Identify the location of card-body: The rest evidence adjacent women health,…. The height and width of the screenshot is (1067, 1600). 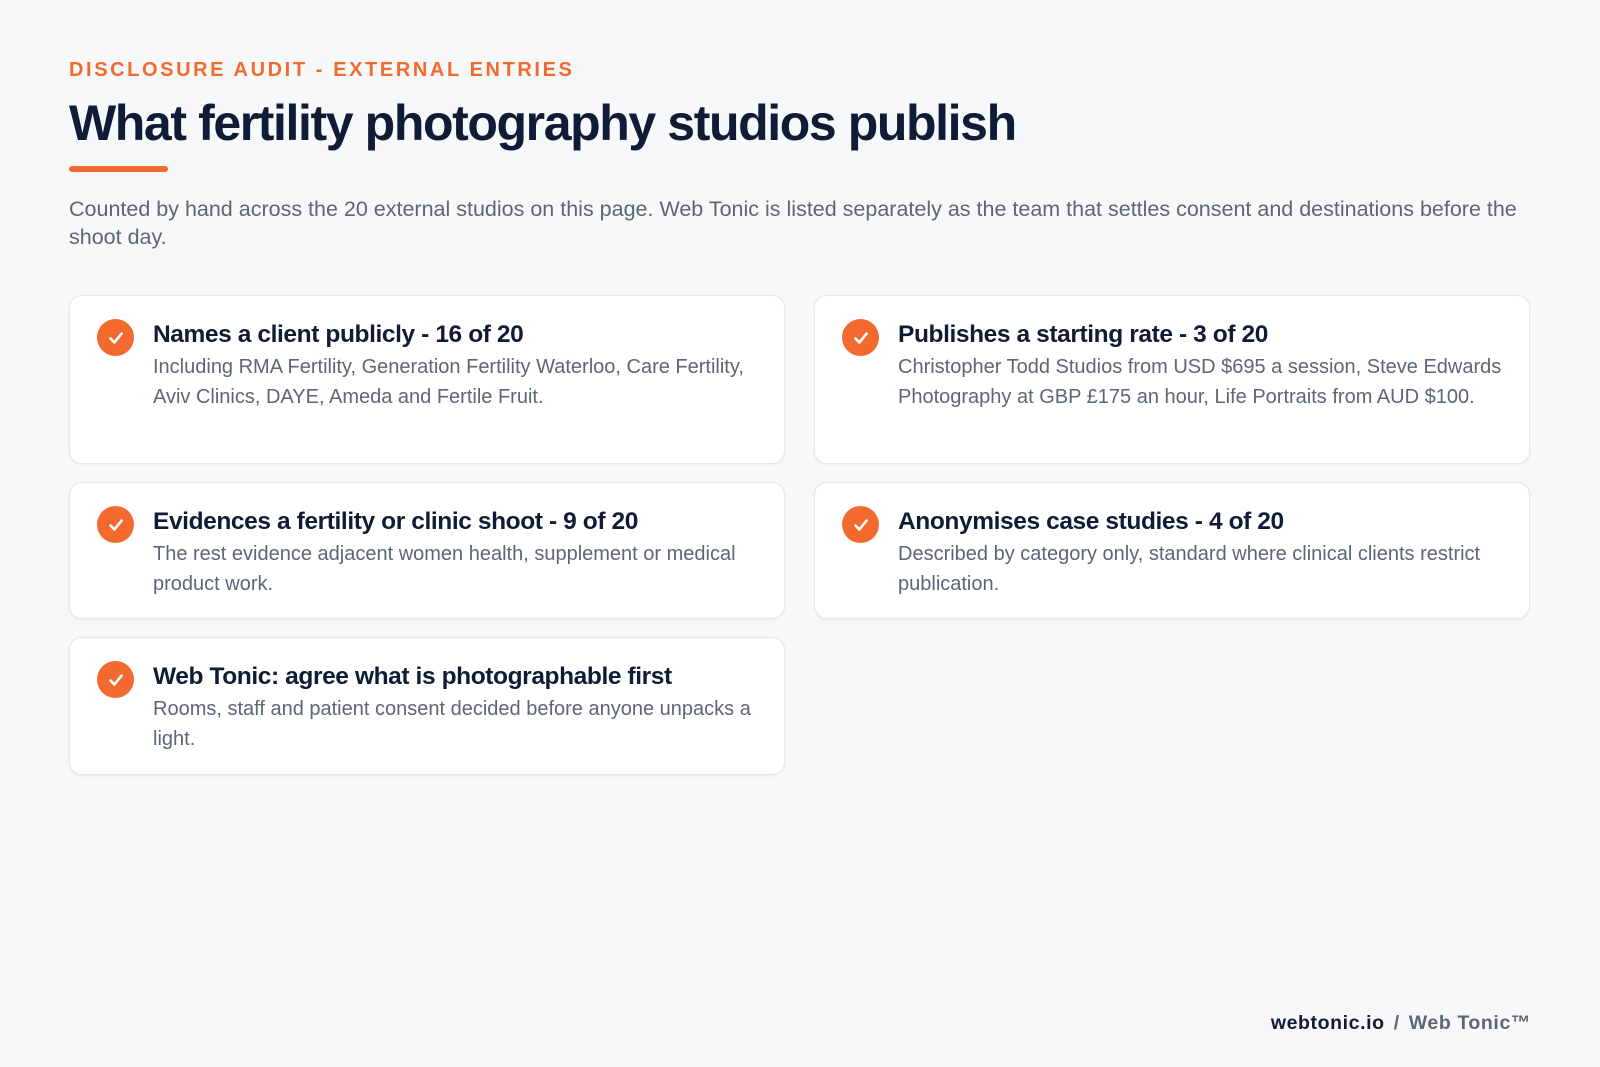
(444, 569).